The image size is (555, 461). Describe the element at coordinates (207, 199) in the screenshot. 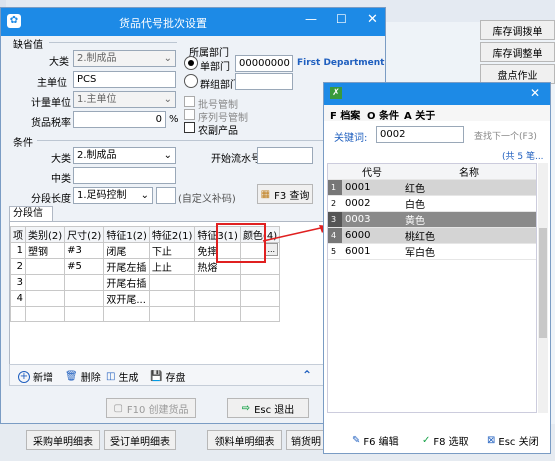

I see `custom-code-label: (自定义补码)` at that location.